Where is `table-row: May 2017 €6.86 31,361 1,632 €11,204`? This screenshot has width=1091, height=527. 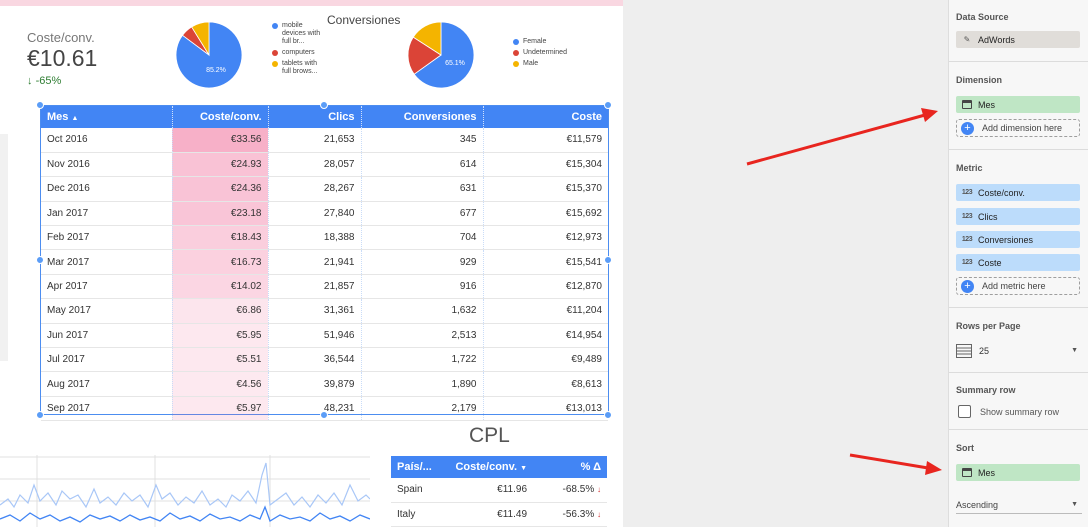 table-row: May 2017 €6.86 31,361 1,632 €11,204 is located at coordinates (324, 311).